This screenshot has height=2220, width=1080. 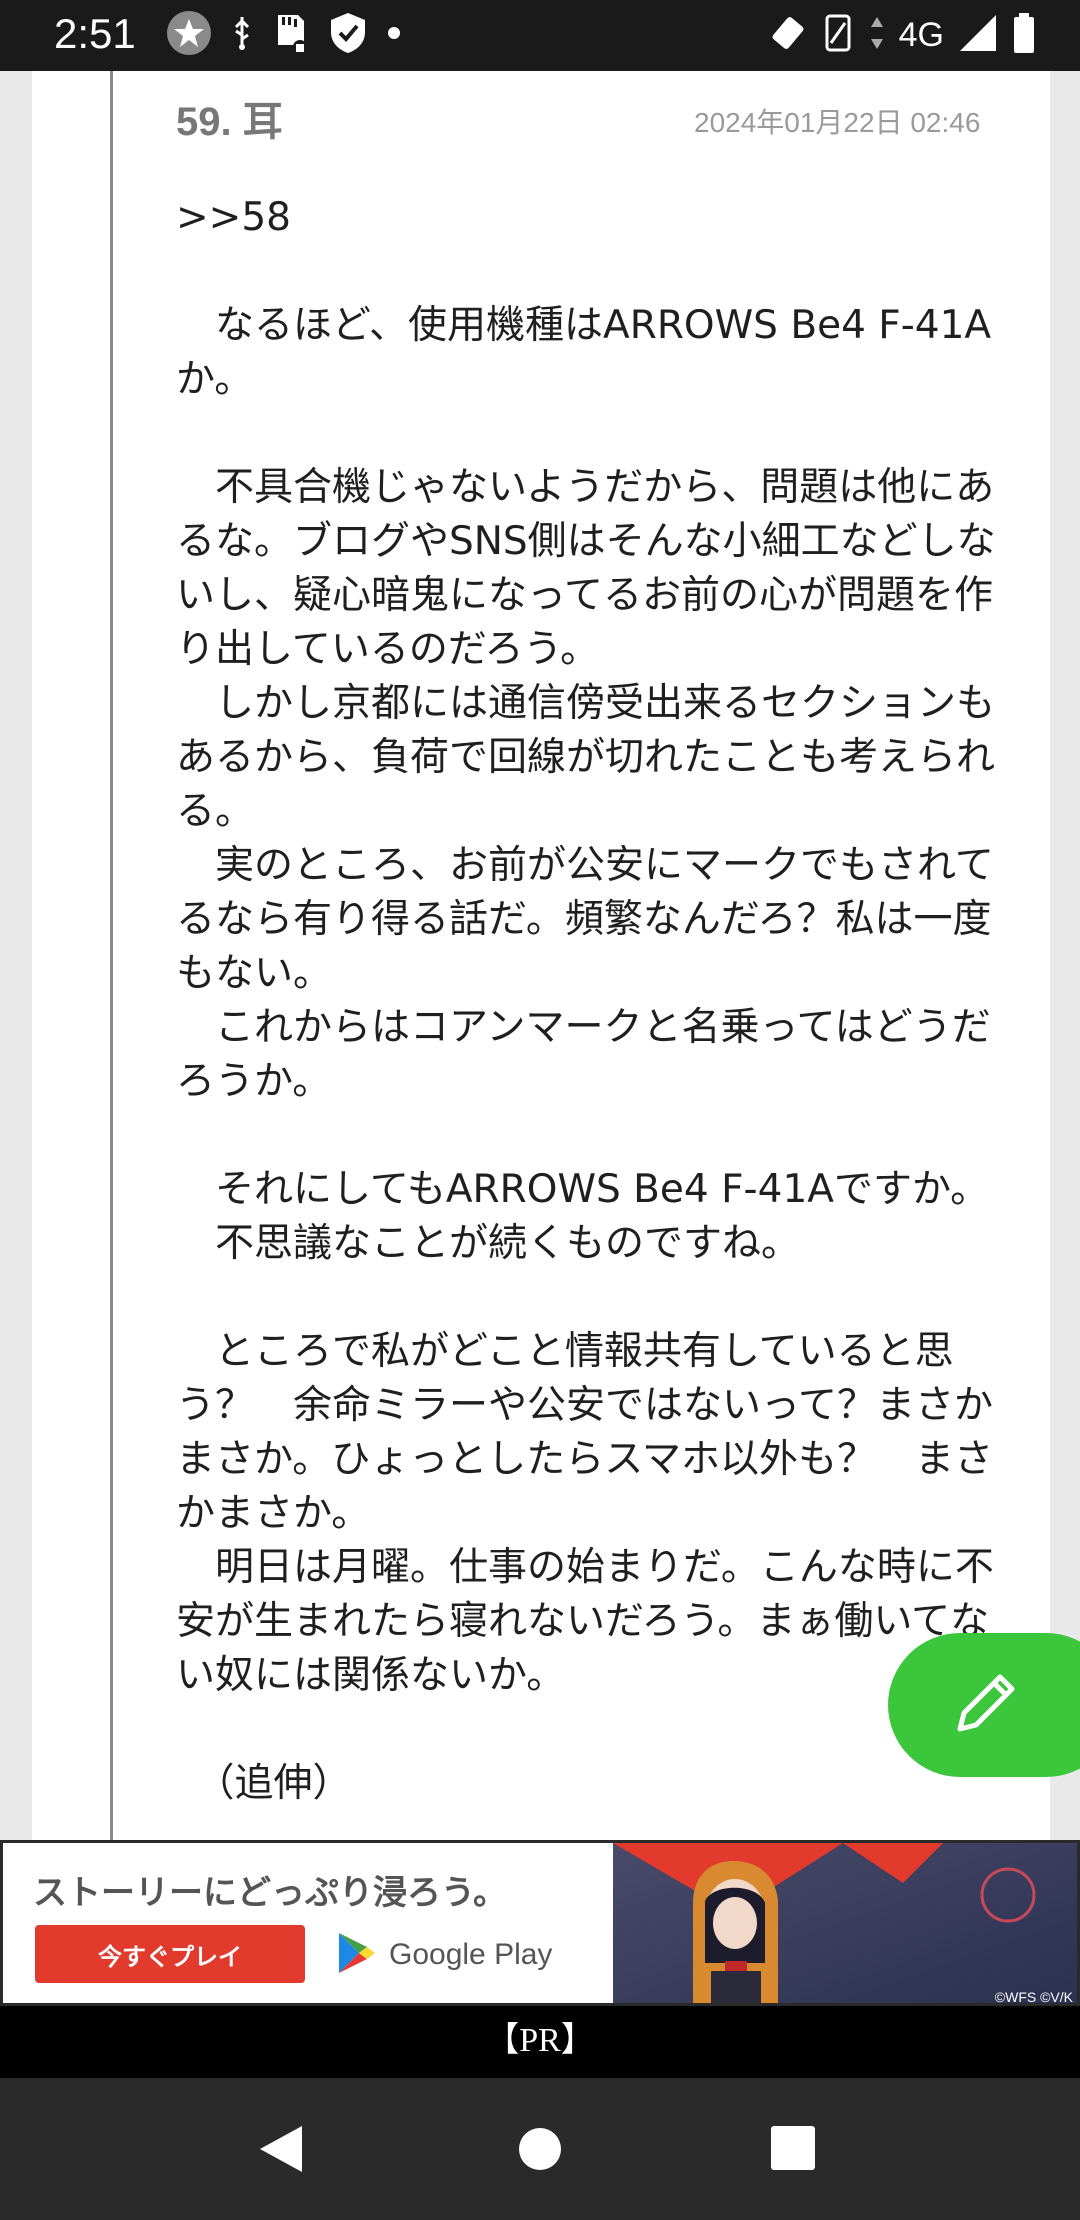 What do you see at coordinates (793, 2148) in the screenshot?
I see `recents-icon` at bounding box center [793, 2148].